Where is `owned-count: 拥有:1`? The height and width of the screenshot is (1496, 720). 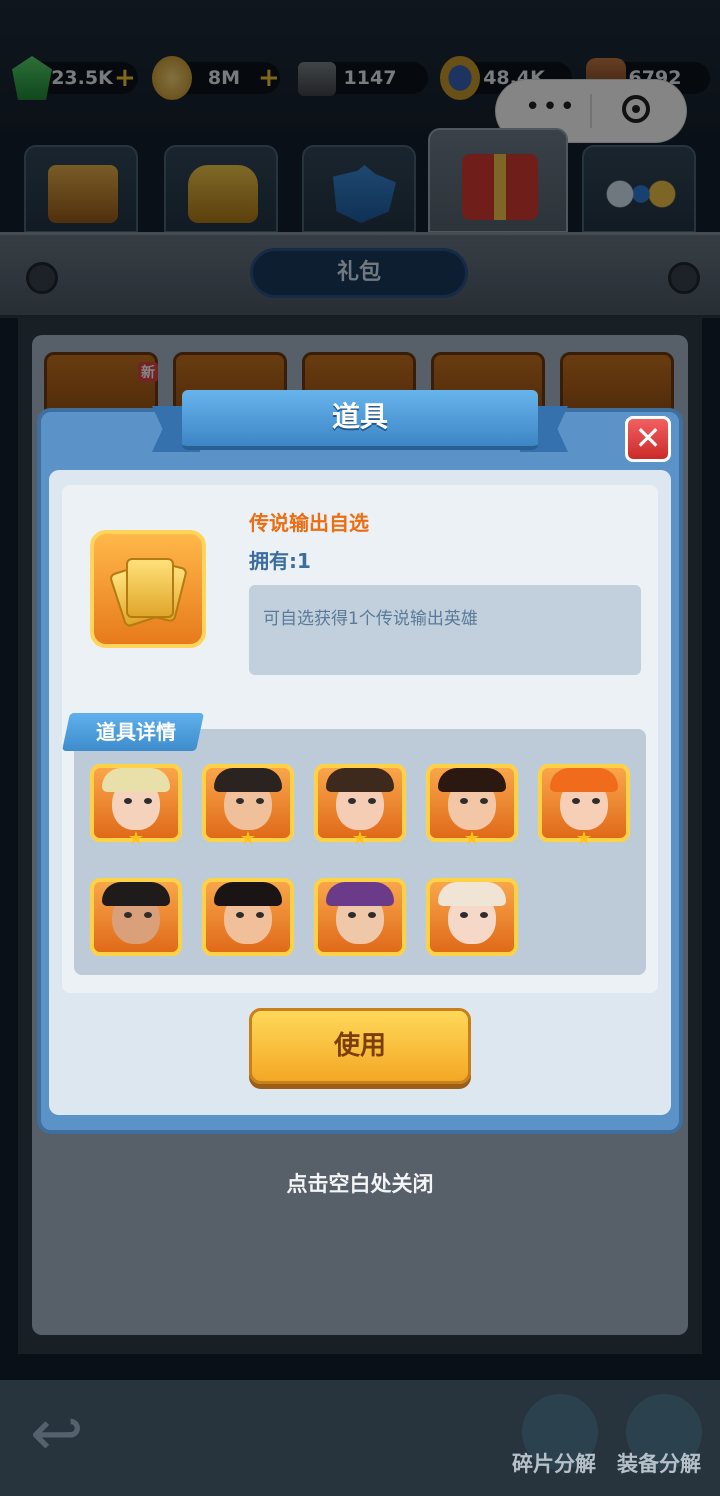 owned-count: 拥有:1 is located at coordinates (280, 561).